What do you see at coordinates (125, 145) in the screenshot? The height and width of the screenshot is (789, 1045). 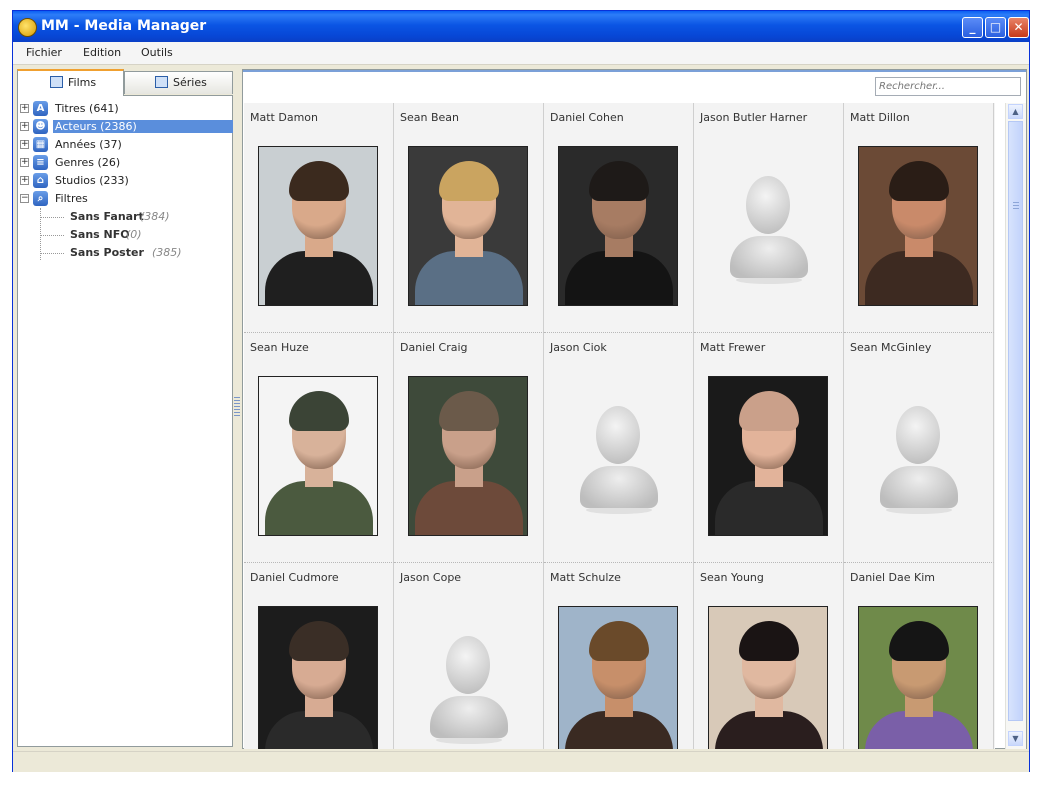 I see `tree-node-2: + ▦ Années (37)` at bounding box center [125, 145].